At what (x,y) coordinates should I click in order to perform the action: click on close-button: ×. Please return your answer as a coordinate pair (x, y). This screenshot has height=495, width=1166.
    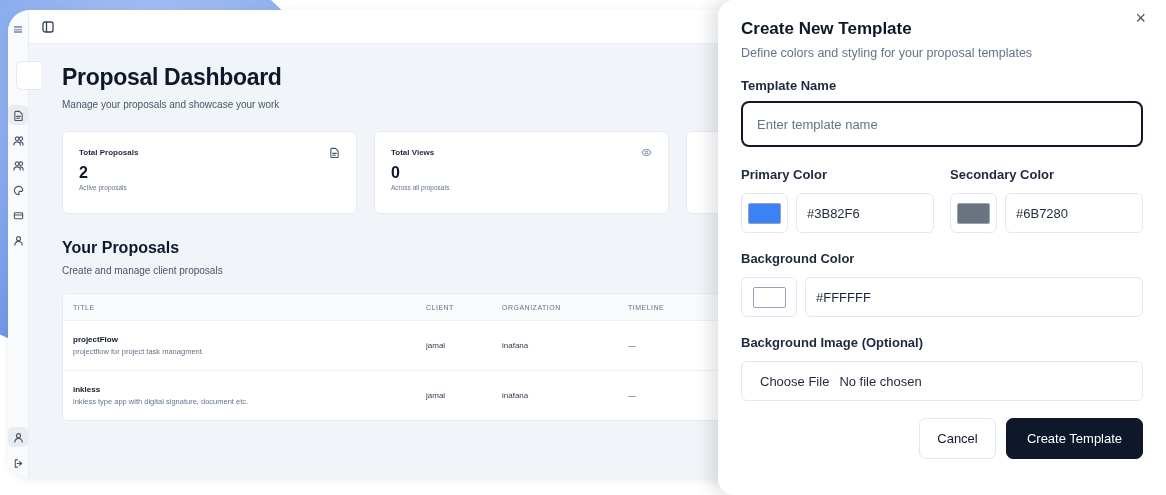
    Looking at the image, I should click on (1140, 18).